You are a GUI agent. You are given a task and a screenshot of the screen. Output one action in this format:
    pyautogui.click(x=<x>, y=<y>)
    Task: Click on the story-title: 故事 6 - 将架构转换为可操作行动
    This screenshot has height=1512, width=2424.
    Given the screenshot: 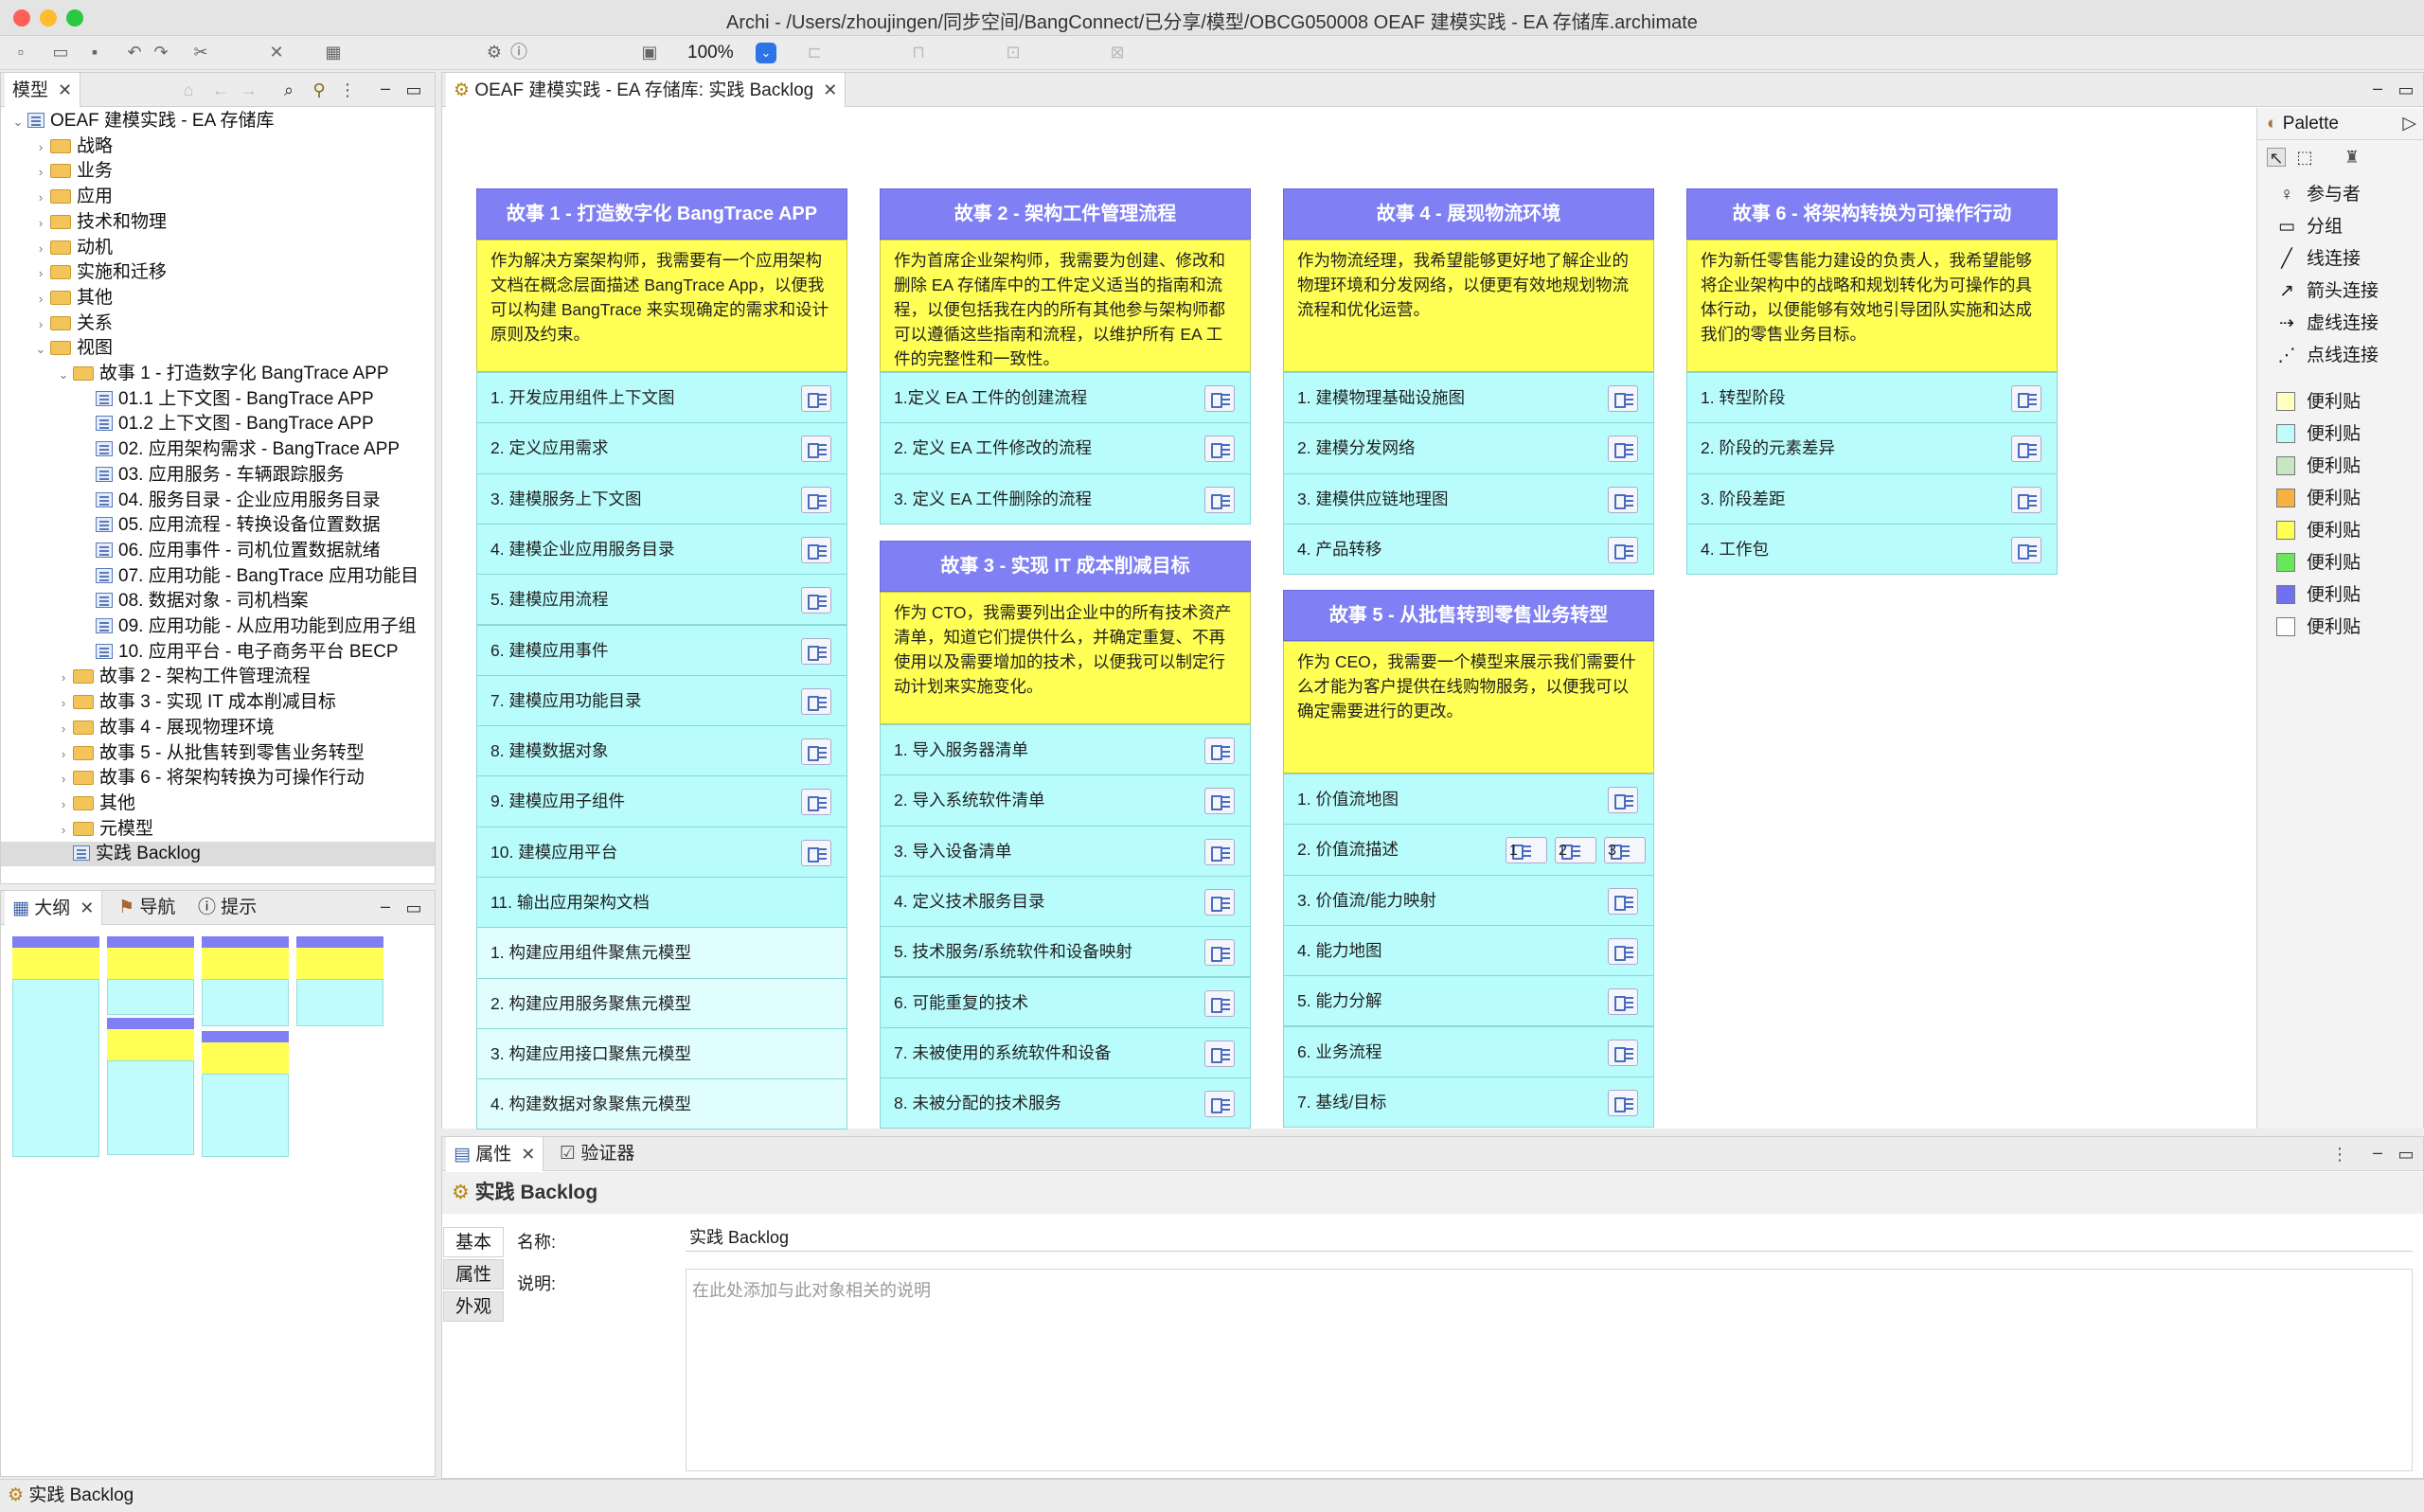 What is the action you would take?
    pyautogui.click(x=1872, y=214)
    